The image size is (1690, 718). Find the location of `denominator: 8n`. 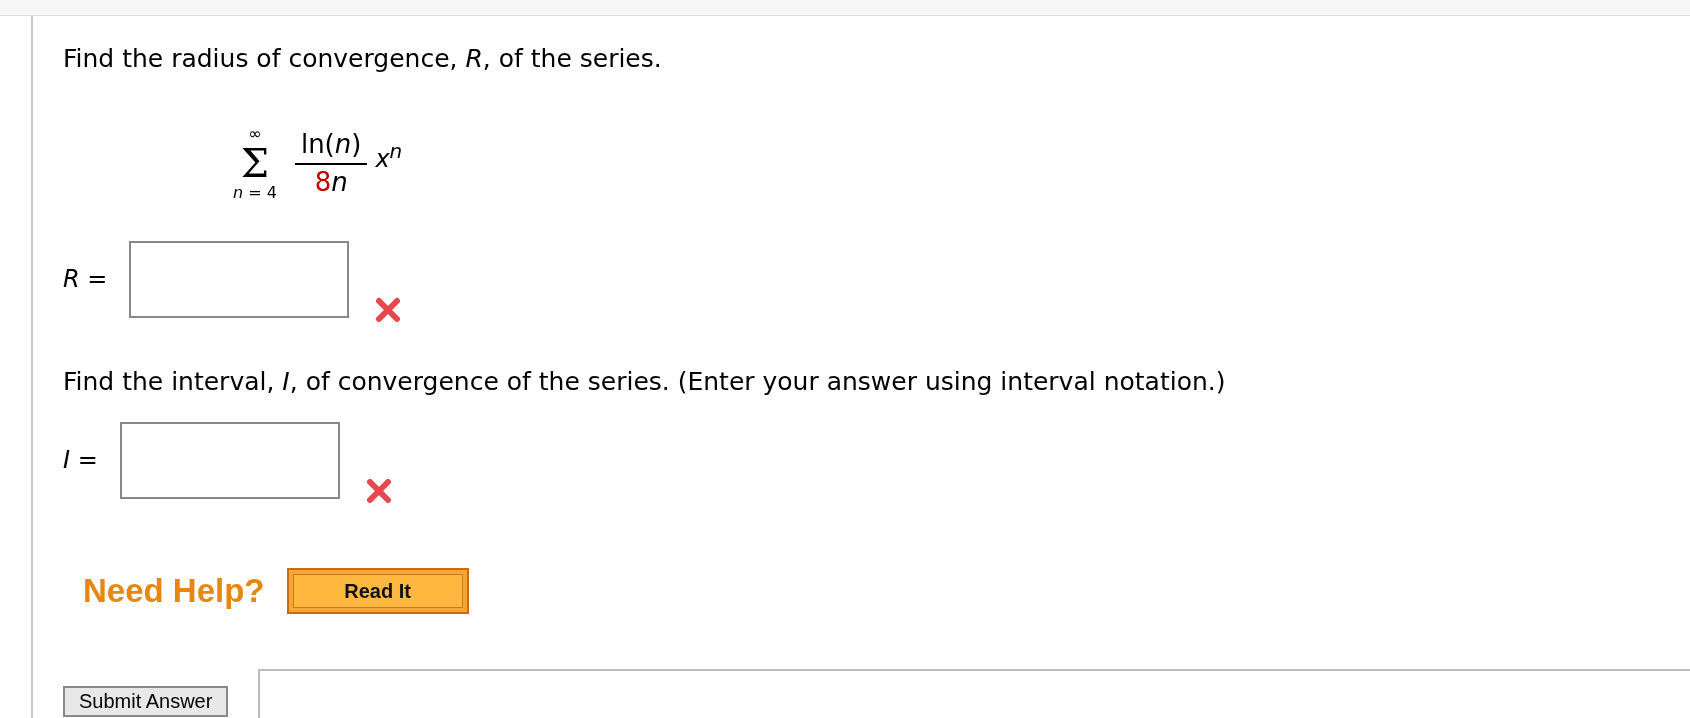

denominator: 8n is located at coordinates (331, 181).